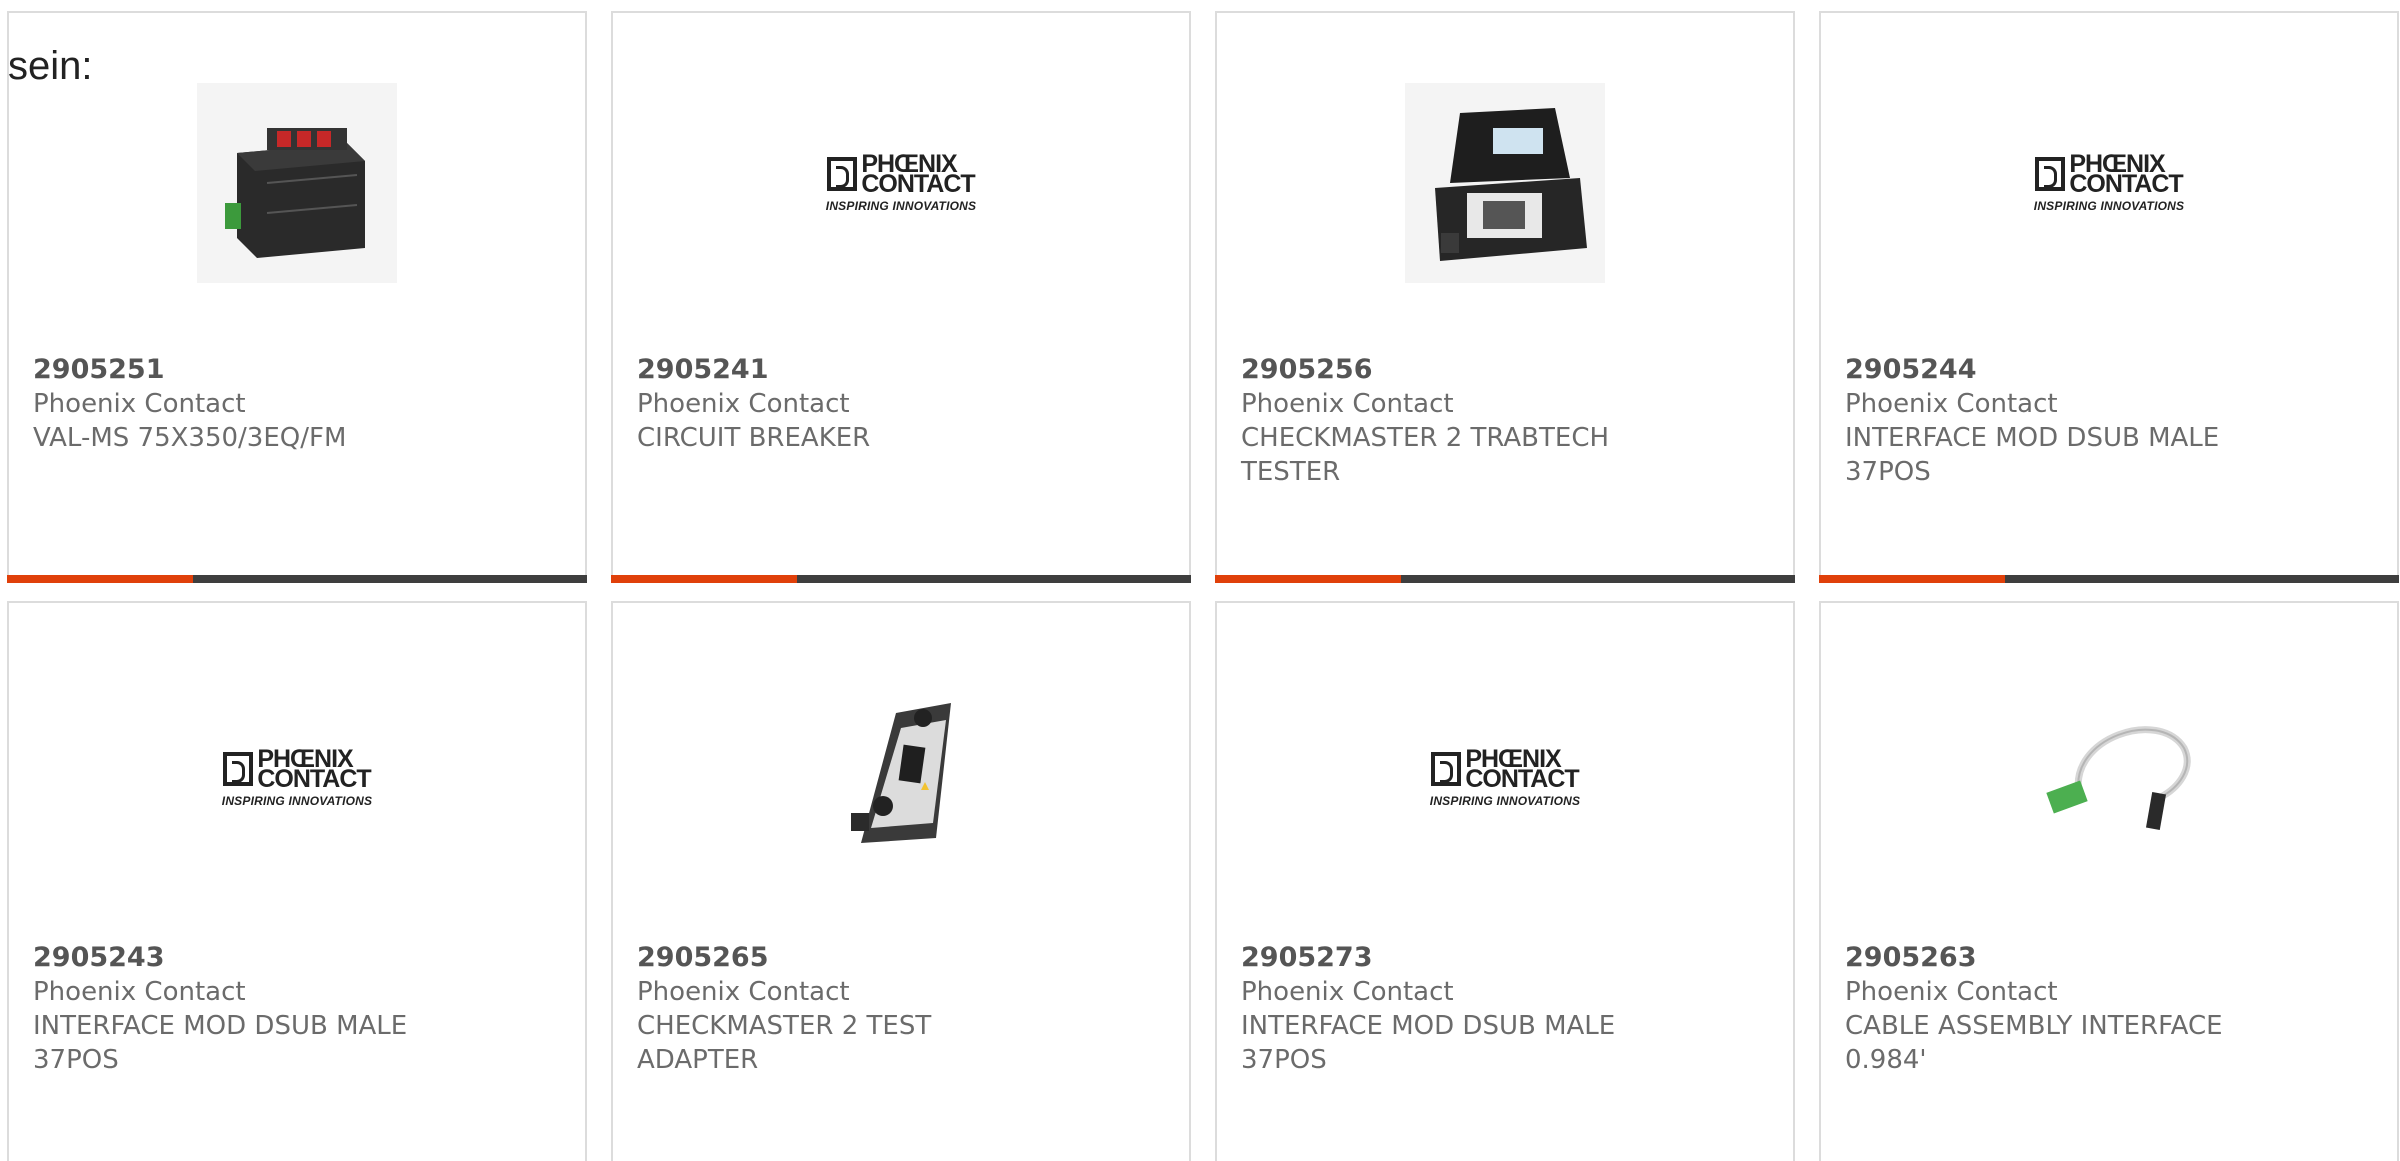 The height and width of the screenshot is (1161, 2400). Describe the element at coordinates (50, 66) in the screenshot. I see `lead-text: sein:` at that location.